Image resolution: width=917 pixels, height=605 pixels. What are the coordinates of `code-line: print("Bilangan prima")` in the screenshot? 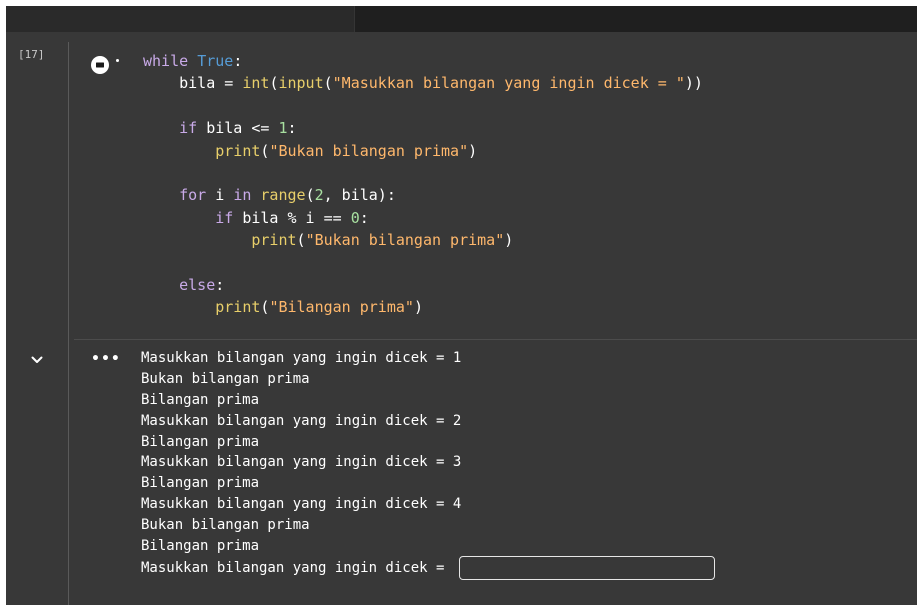 It's located at (423, 307).